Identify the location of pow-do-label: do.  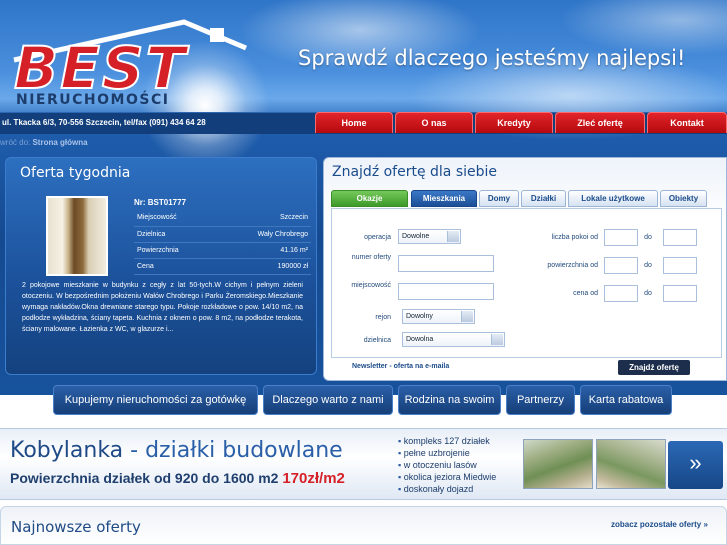
(648, 265).